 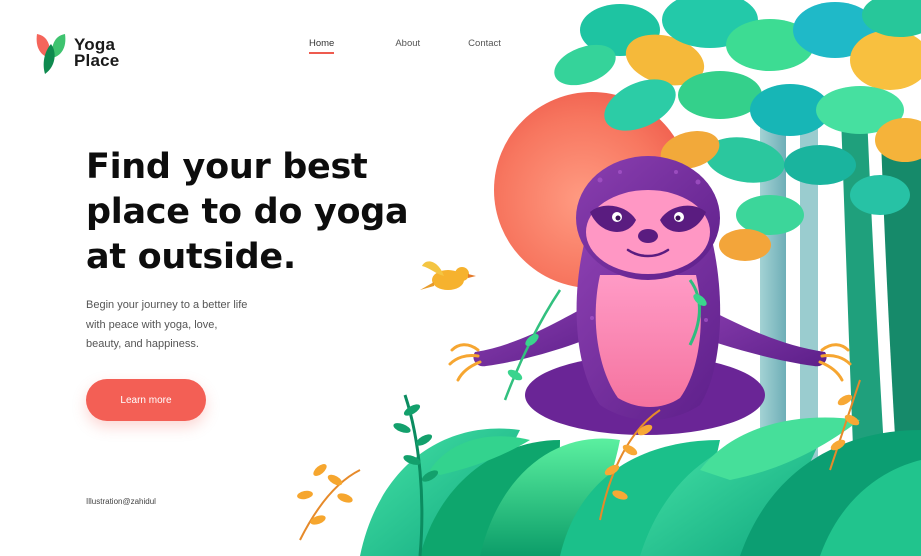 What do you see at coordinates (167, 305) in the screenshot?
I see `hero-subtext-line1: Begin your journey to a better life` at bounding box center [167, 305].